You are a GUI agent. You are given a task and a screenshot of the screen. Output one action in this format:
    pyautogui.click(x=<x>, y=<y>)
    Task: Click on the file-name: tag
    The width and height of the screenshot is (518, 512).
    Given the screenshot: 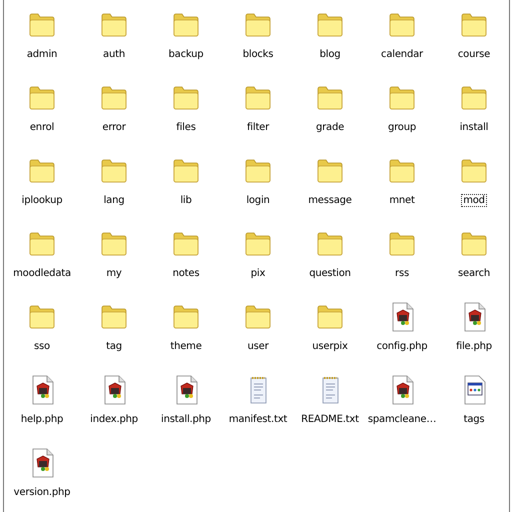 What is the action you would take?
    pyautogui.click(x=114, y=346)
    